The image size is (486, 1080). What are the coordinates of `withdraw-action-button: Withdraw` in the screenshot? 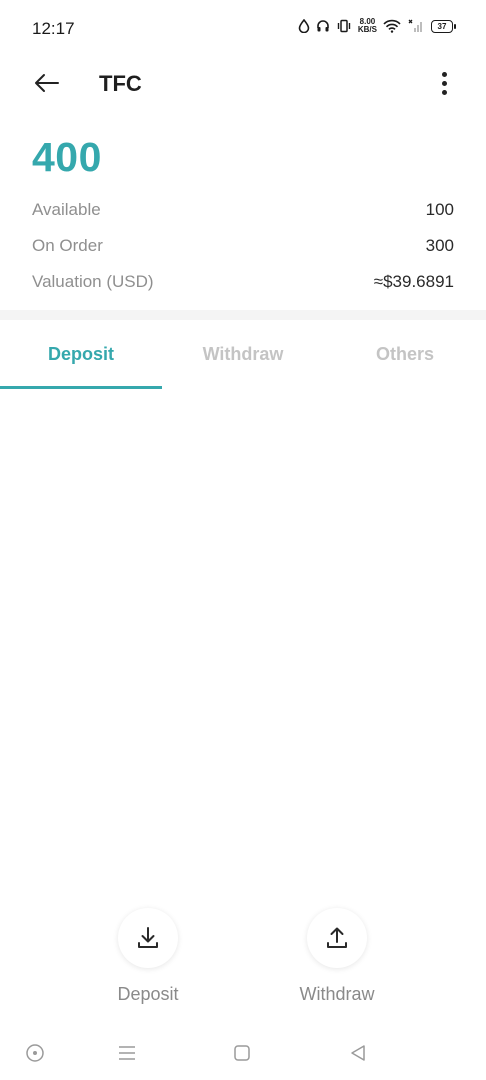 It's located at (337, 956).